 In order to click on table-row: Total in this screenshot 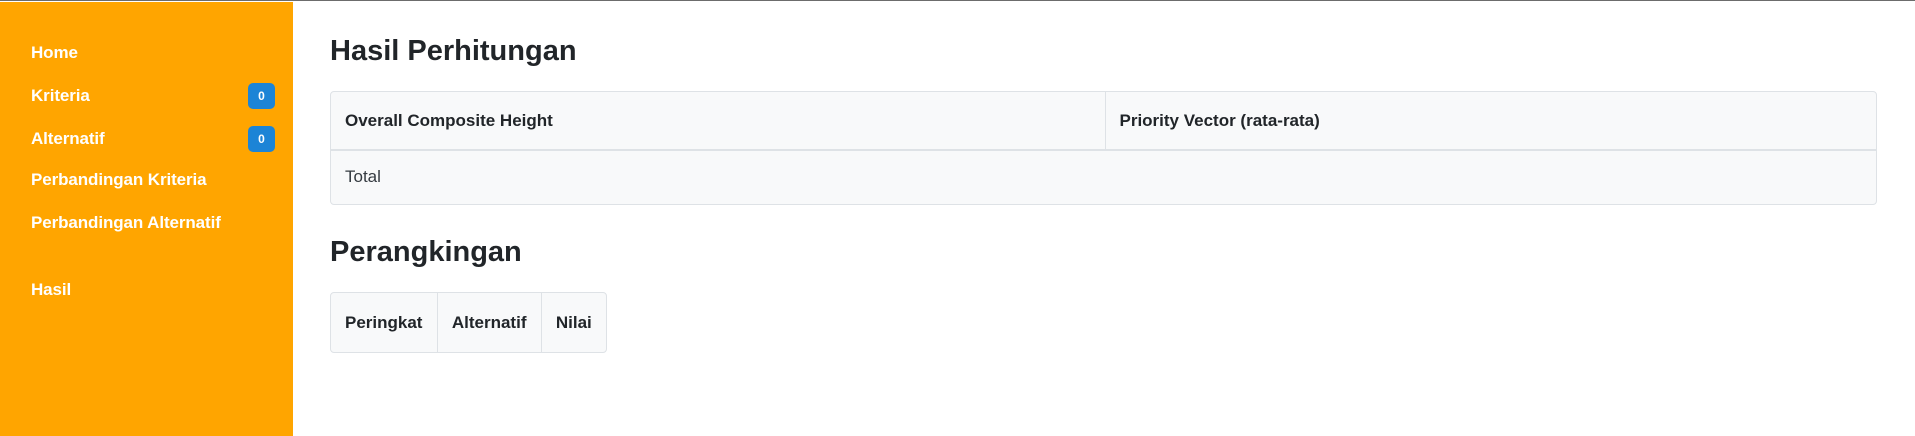, I will do `click(1103, 176)`.